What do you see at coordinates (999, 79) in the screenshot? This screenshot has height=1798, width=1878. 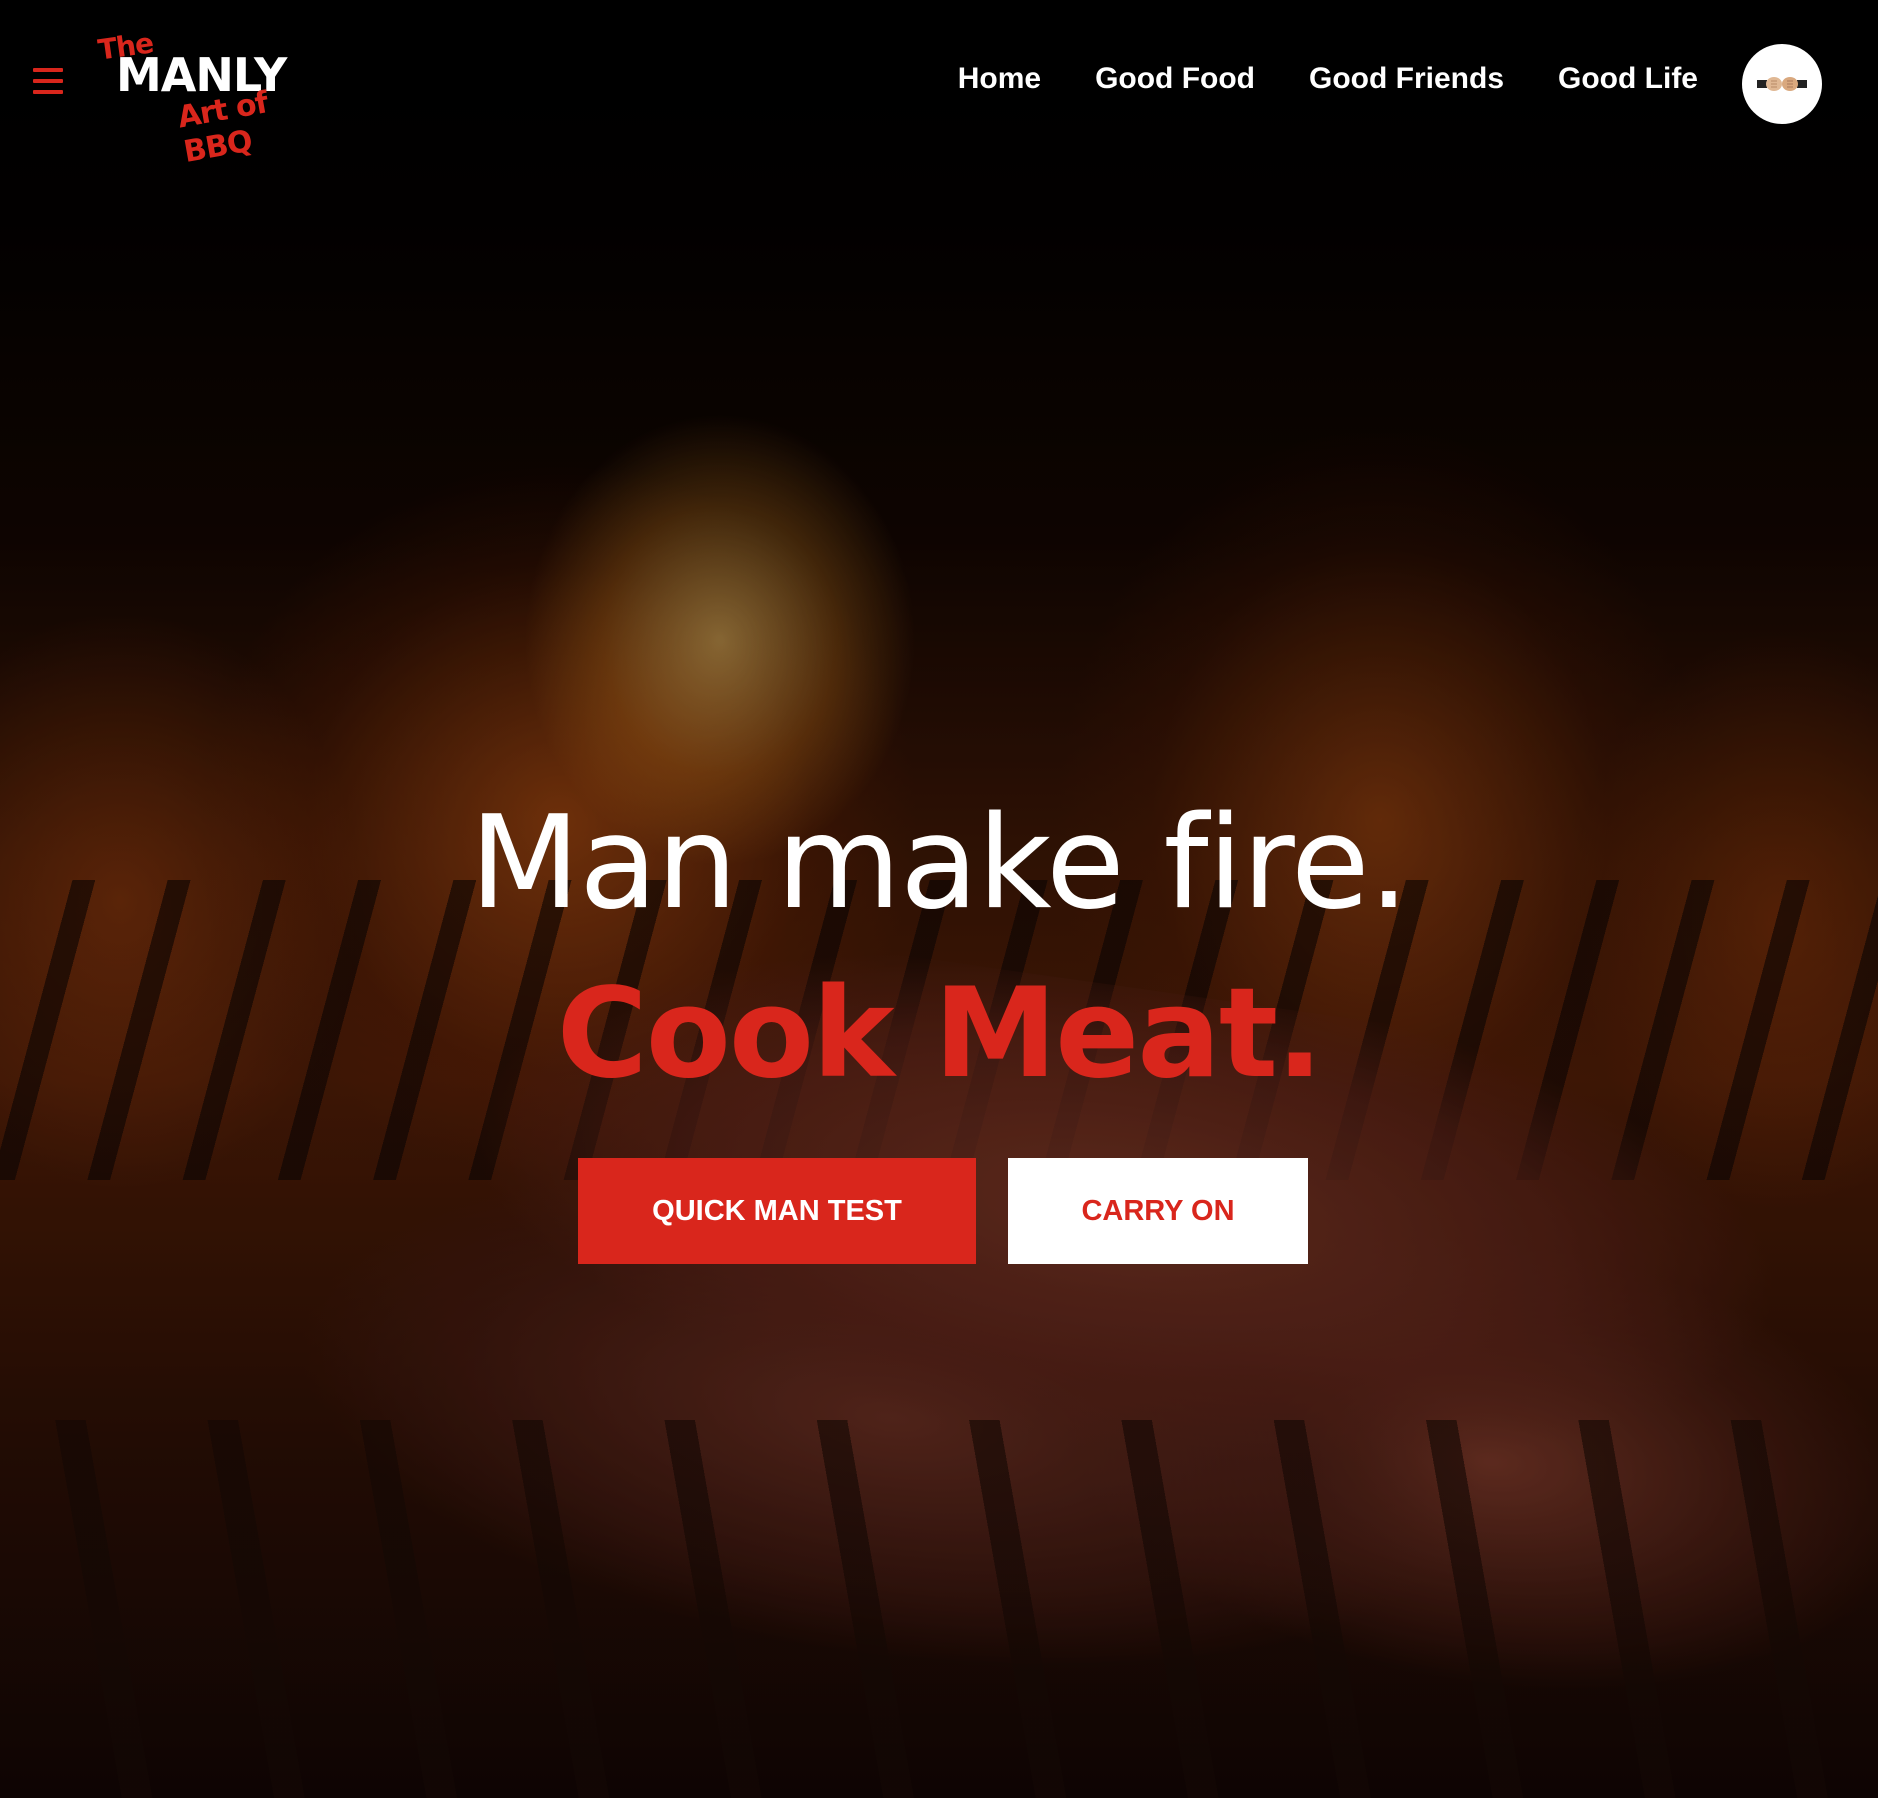 I see `nav-item-home: Home` at bounding box center [999, 79].